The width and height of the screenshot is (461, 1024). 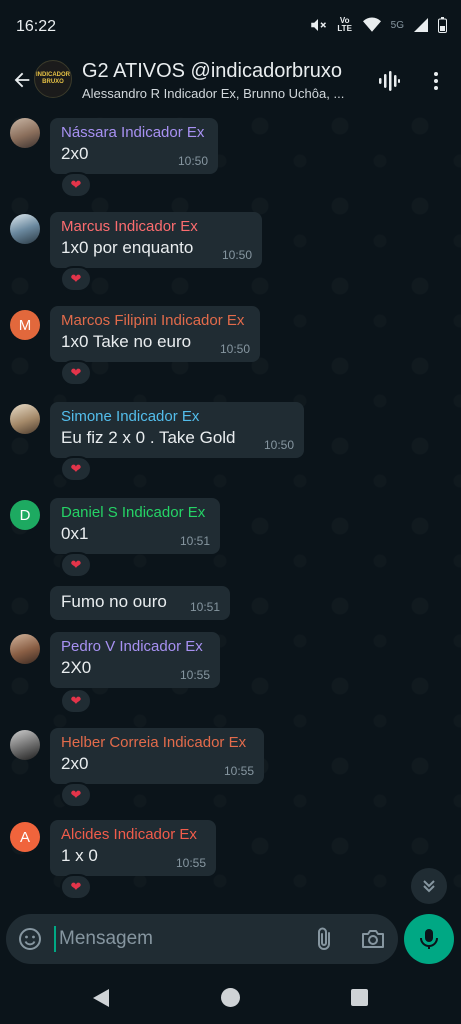 I want to click on message-bubble: Alcides Indicador Ex 1 x 0 10:55, so click(x=133, y=848).